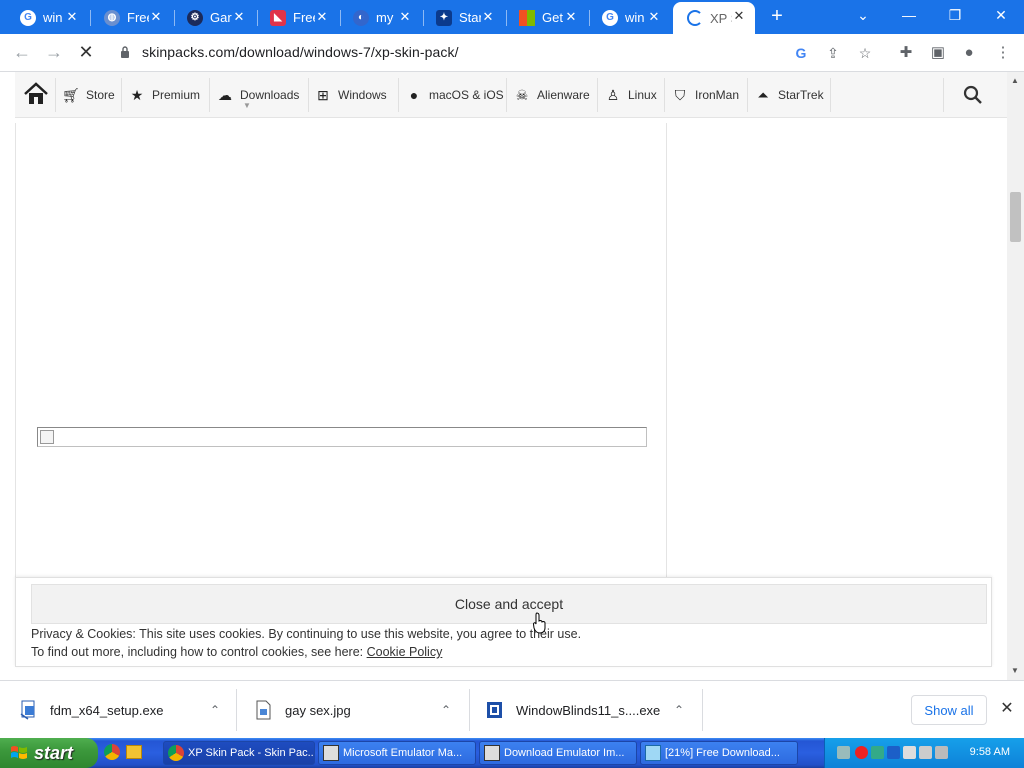 The height and width of the screenshot is (768, 1024). What do you see at coordinates (470, 17) in the screenshot?
I see `tab-title: Star` at bounding box center [470, 17].